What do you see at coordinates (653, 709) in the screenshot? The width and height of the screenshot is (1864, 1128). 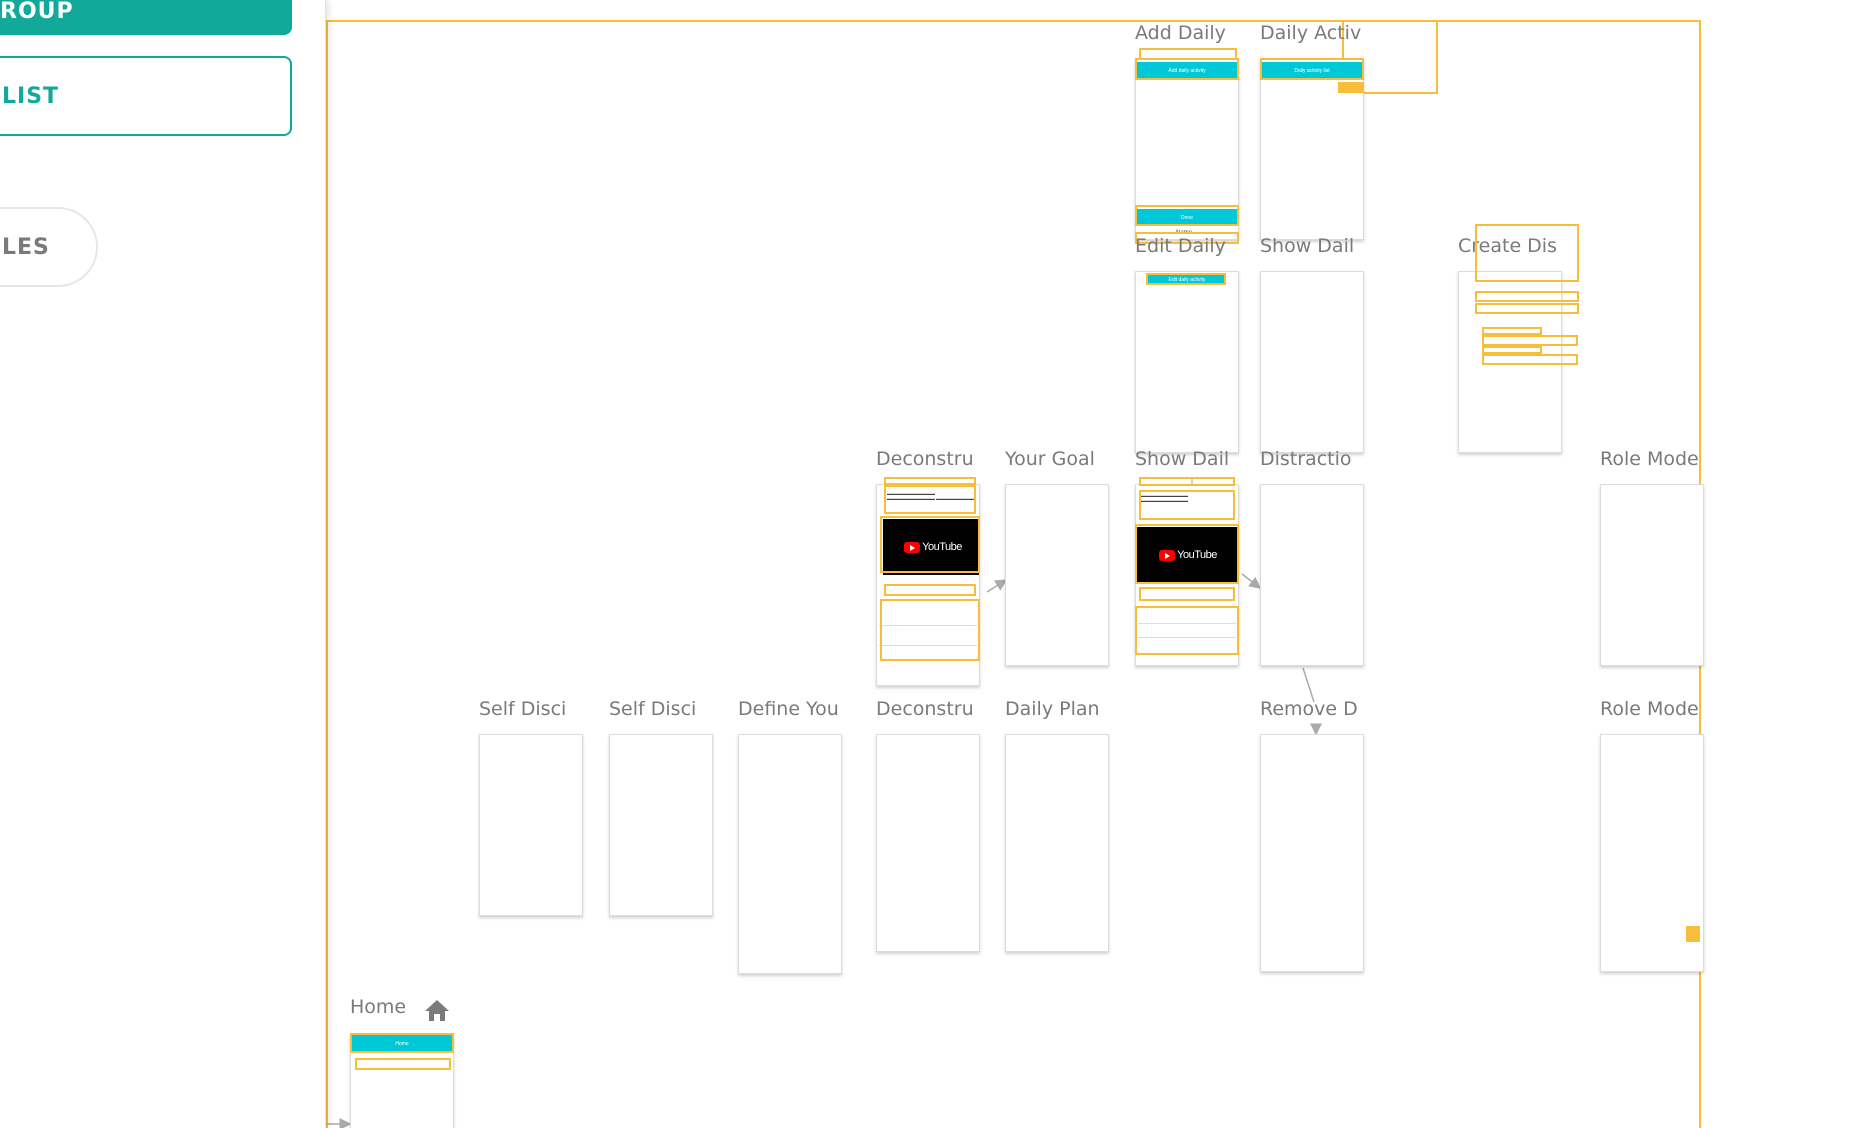 I see `screen-label-self-disci-2: Self Disci` at bounding box center [653, 709].